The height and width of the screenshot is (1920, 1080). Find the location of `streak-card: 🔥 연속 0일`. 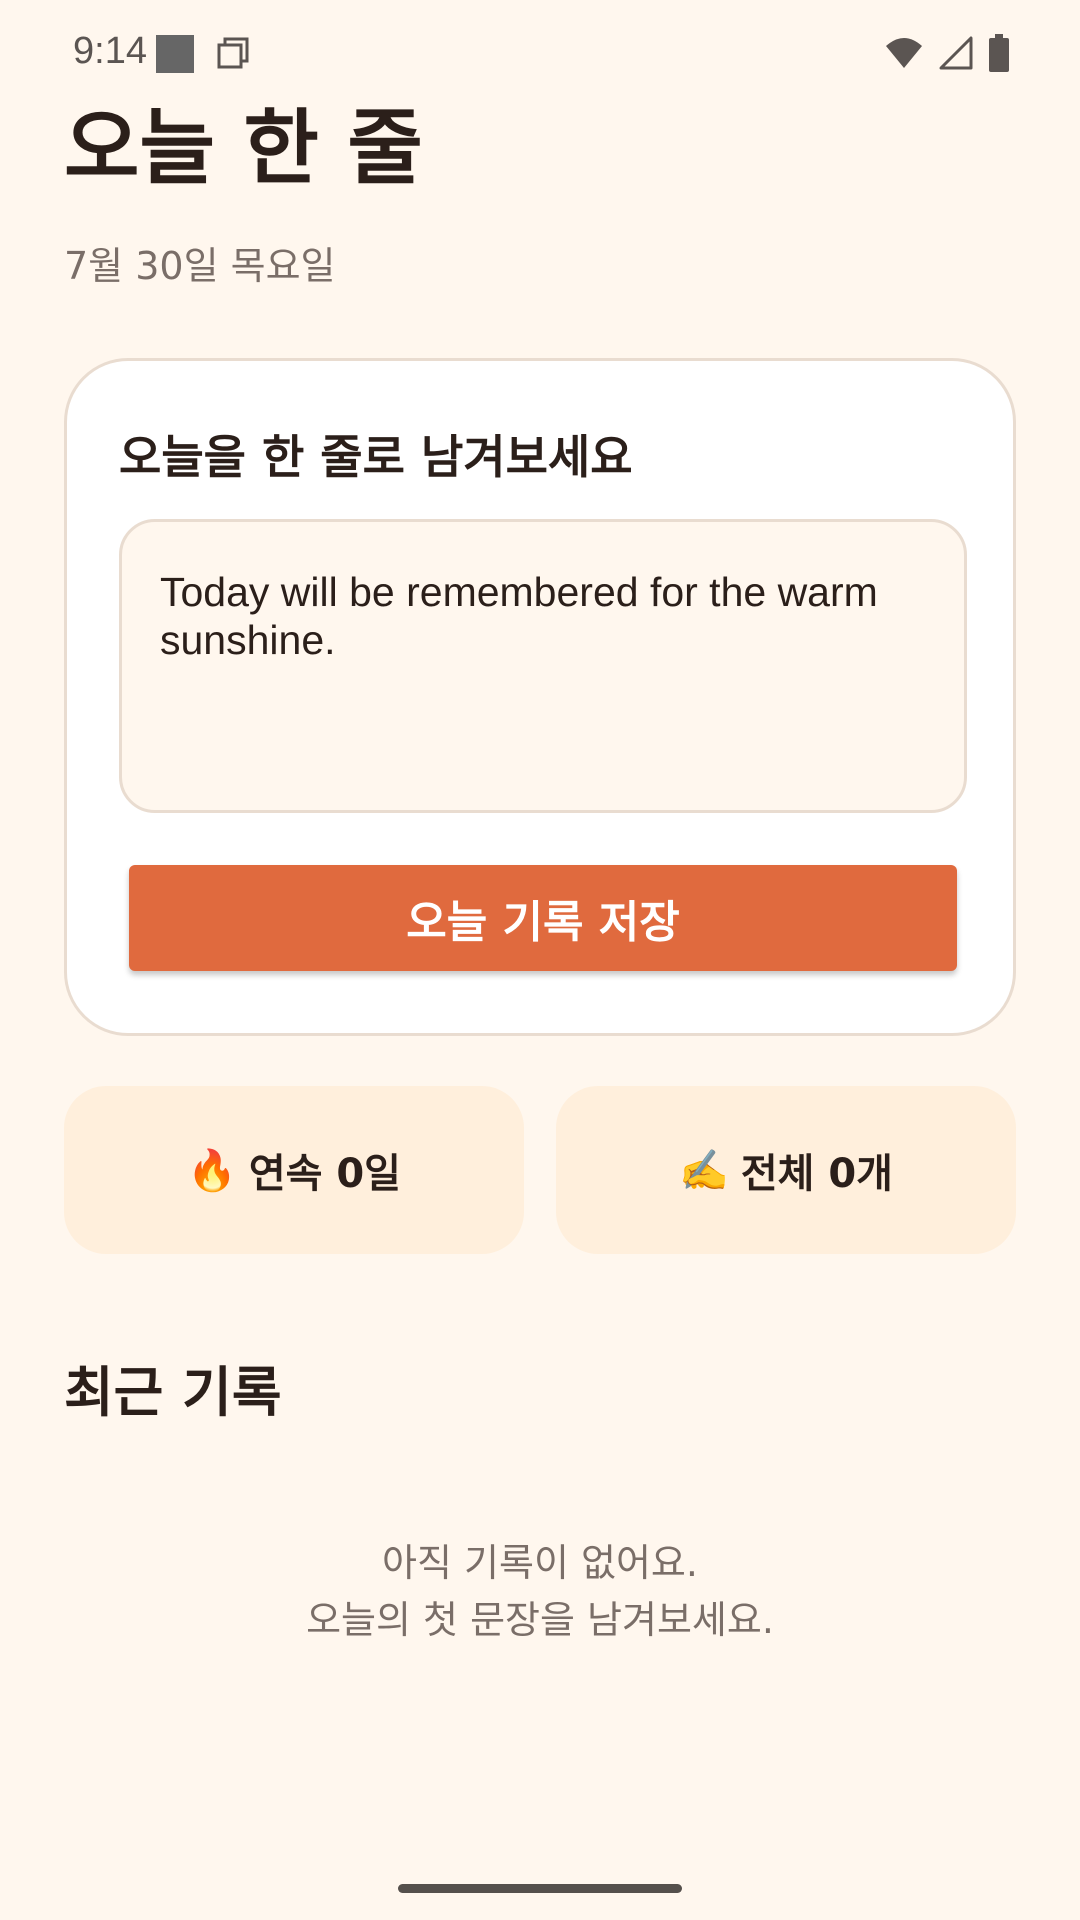

streak-card: 🔥 연속 0일 is located at coordinates (294, 1170).